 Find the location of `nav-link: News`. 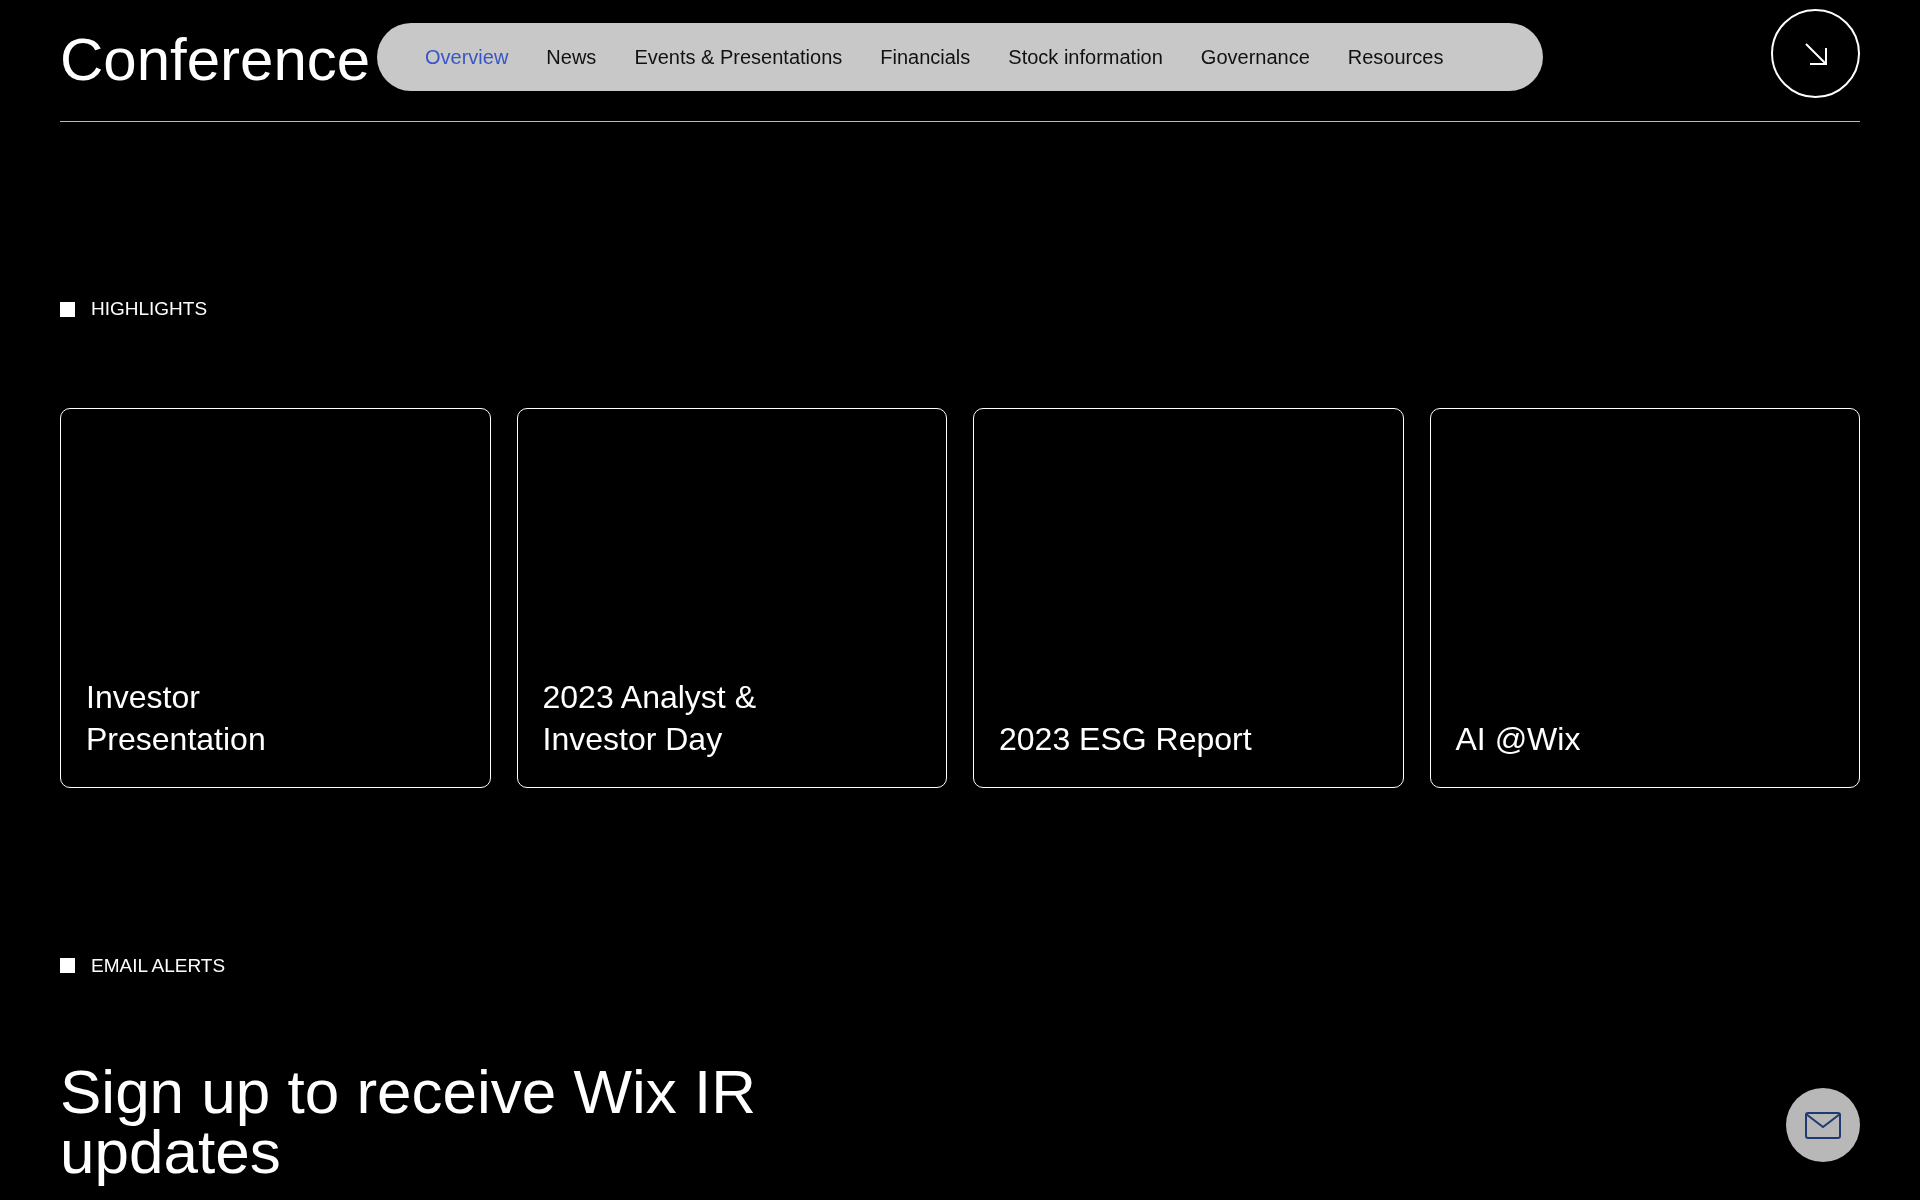

nav-link: News is located at coordinates (571, 57).